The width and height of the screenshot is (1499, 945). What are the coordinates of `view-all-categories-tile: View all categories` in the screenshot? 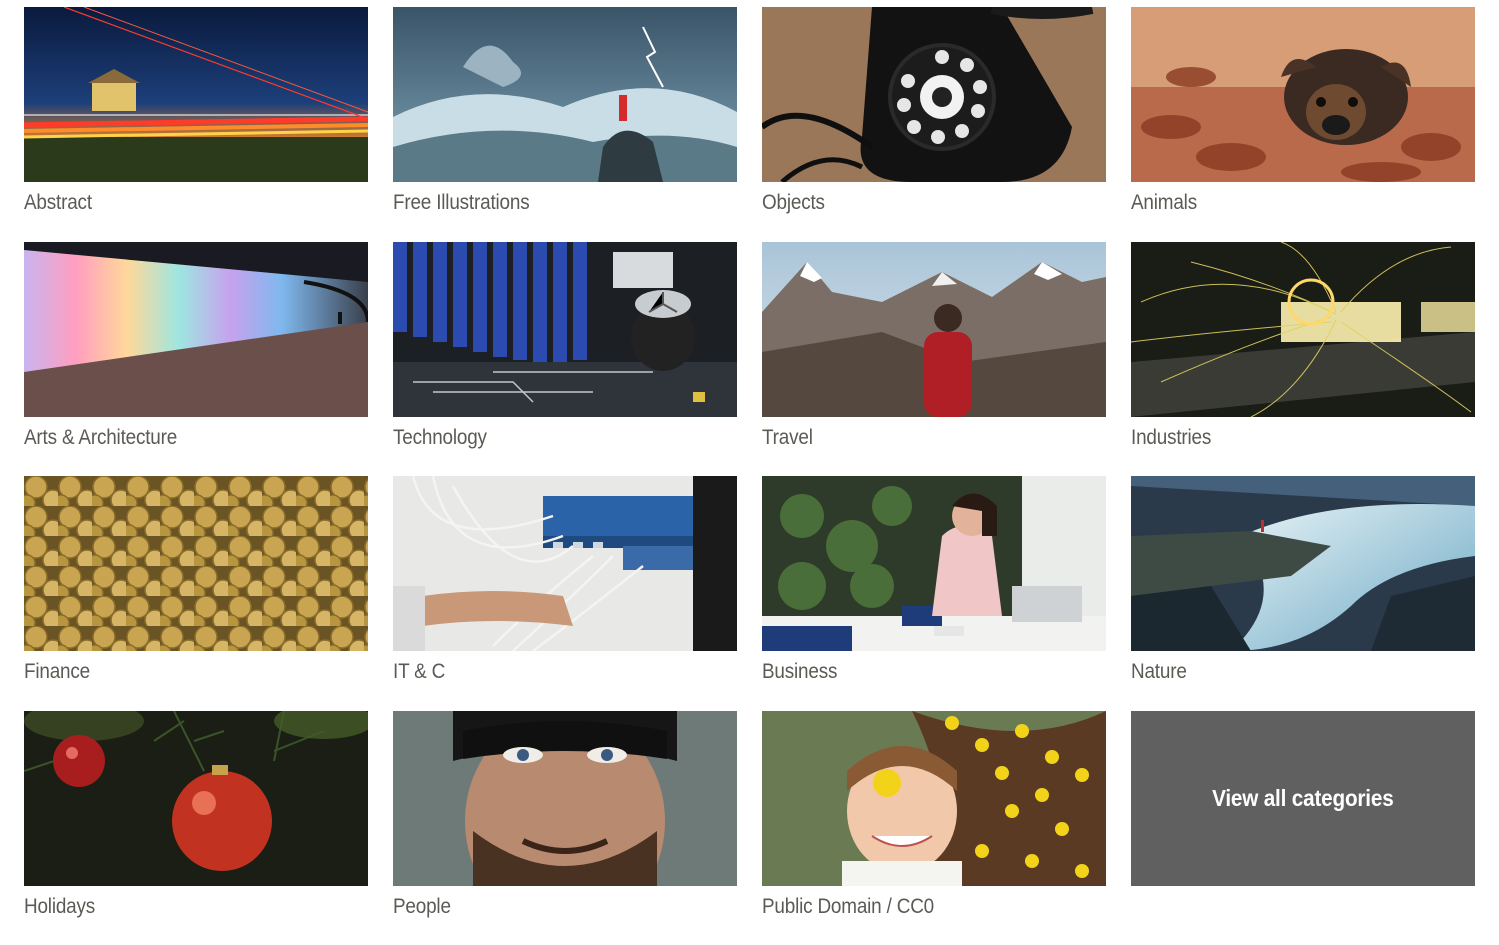 It's located at (1303, 828).